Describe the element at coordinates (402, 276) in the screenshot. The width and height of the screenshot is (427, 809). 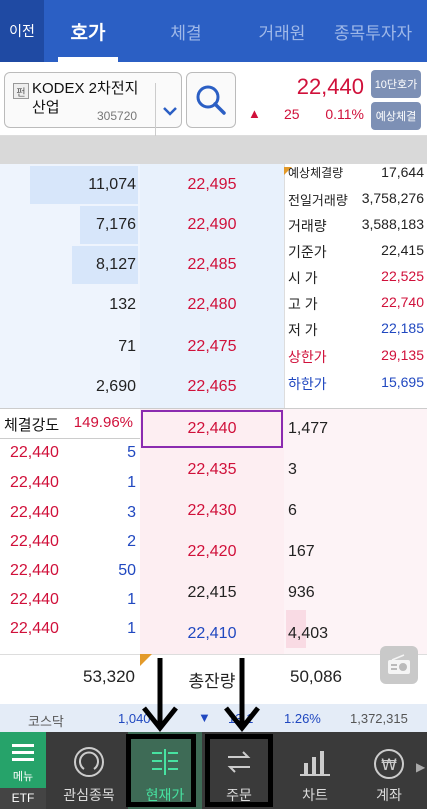
I see `info-value: 22,525` at that location.